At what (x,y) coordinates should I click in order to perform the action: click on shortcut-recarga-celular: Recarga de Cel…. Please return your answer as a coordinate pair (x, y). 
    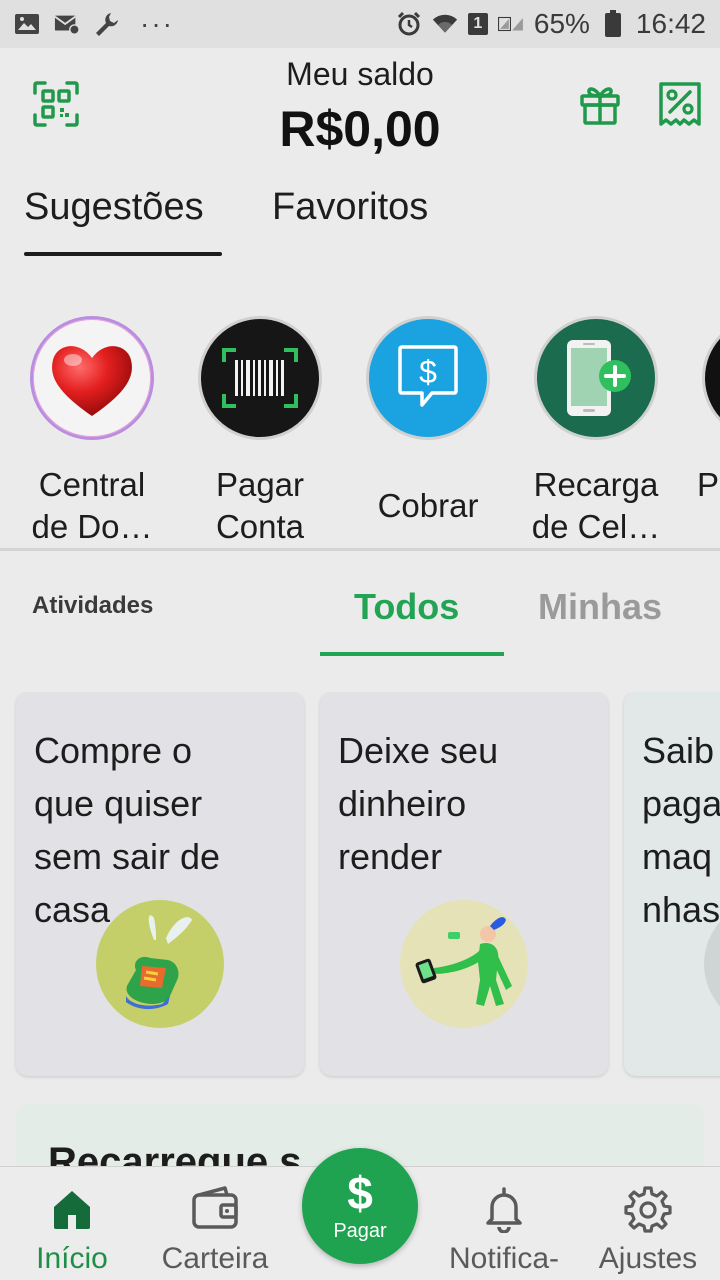
    Looking at the image, I should click on (596, 432).